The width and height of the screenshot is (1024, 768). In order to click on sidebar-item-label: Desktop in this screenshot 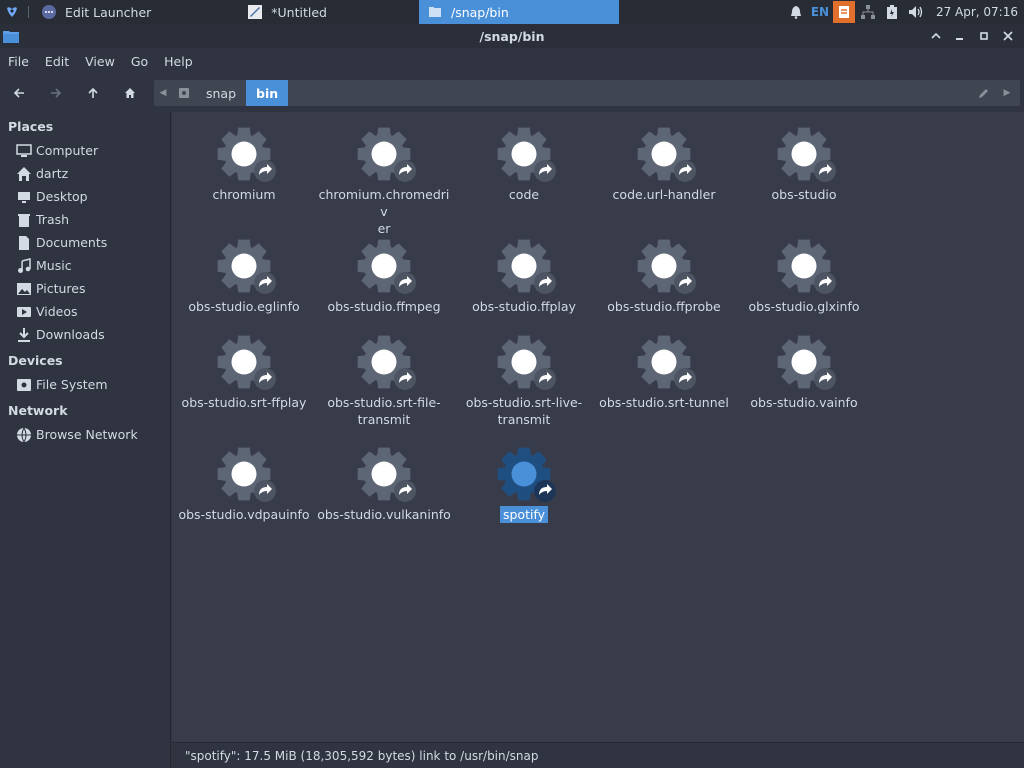, I will do `click(62, 196)`.